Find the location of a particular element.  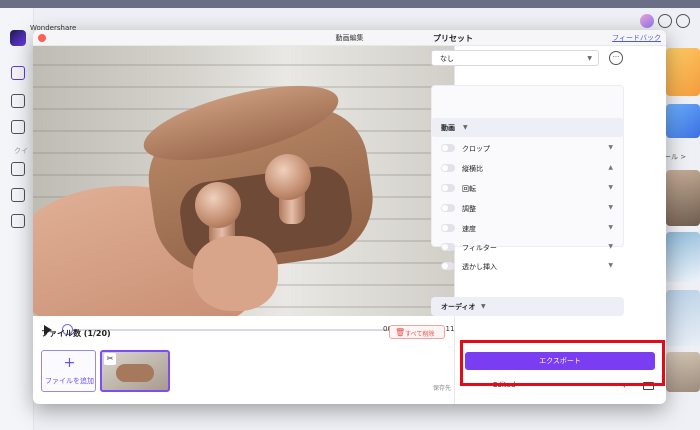

dialog-titlebar: 動画編集 フィードバック is located at coordinates (349, 38).